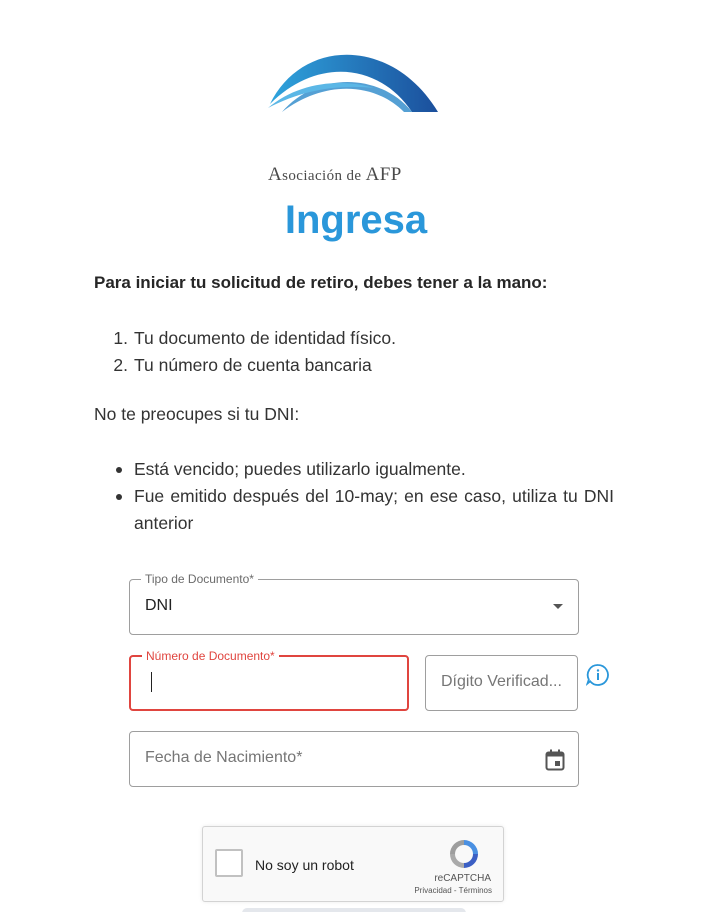 The height and width of the screenshot is (912, 712). I want to click on list-item: 2. Tu número de cuenta bancaria, so click(242, 365).